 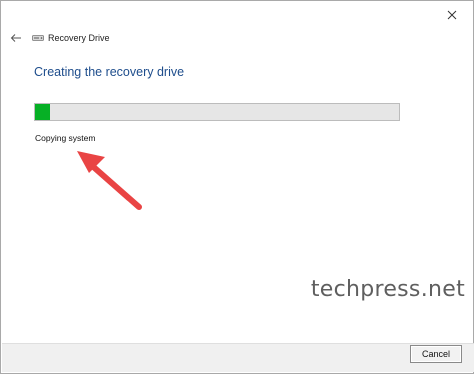 What do you see at coordinates (436, 354) in the screenshot?
I see `cancel-button: Cancel` at bounding box center [436, 354].